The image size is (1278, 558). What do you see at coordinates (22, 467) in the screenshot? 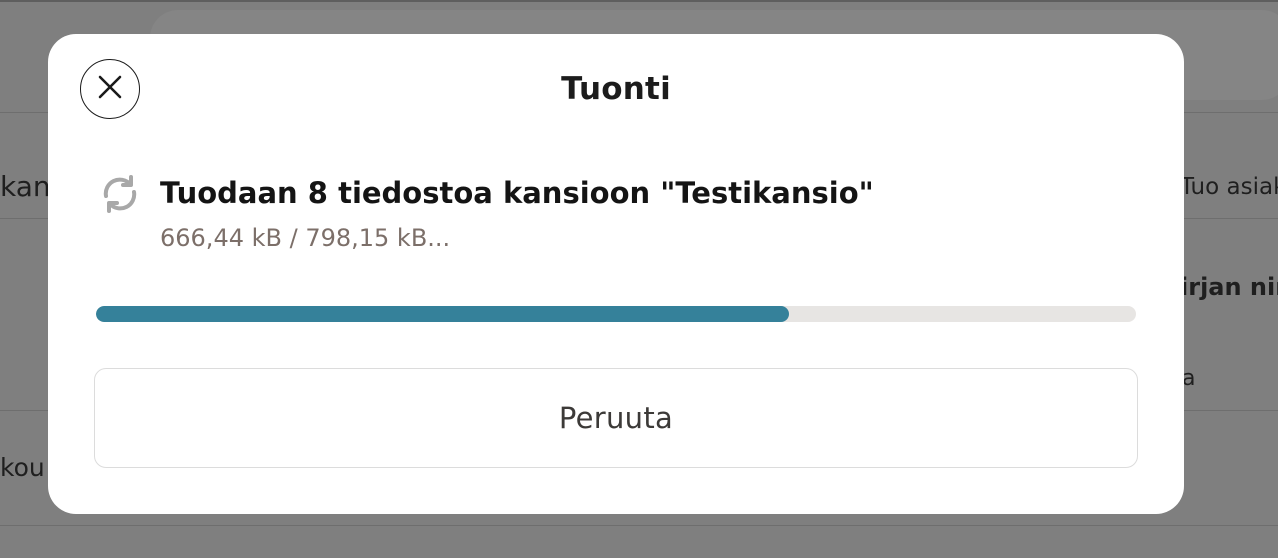
I see `background-text: kou` at bounding box center [22, 467].